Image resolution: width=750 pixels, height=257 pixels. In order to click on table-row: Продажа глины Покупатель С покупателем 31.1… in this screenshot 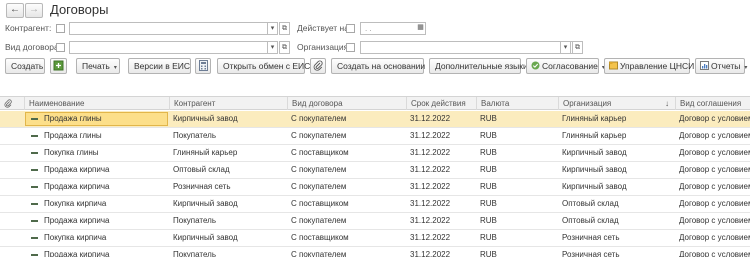, I will do `click(375, 136)`.